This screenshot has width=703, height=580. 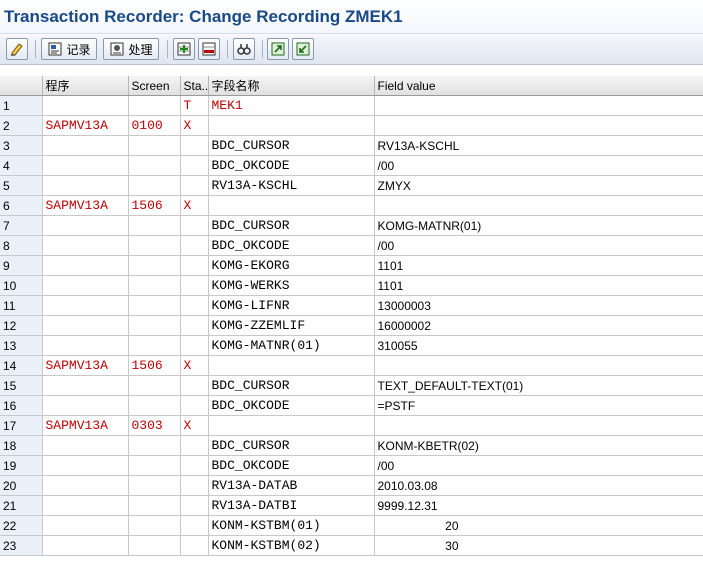 I want to click on row-number: 3, so click(x=21, y=145).